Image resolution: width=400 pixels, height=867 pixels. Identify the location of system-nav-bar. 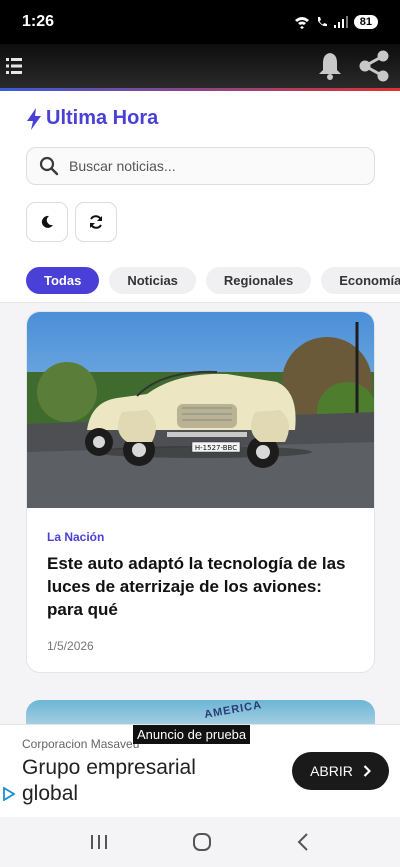
(200, 842).